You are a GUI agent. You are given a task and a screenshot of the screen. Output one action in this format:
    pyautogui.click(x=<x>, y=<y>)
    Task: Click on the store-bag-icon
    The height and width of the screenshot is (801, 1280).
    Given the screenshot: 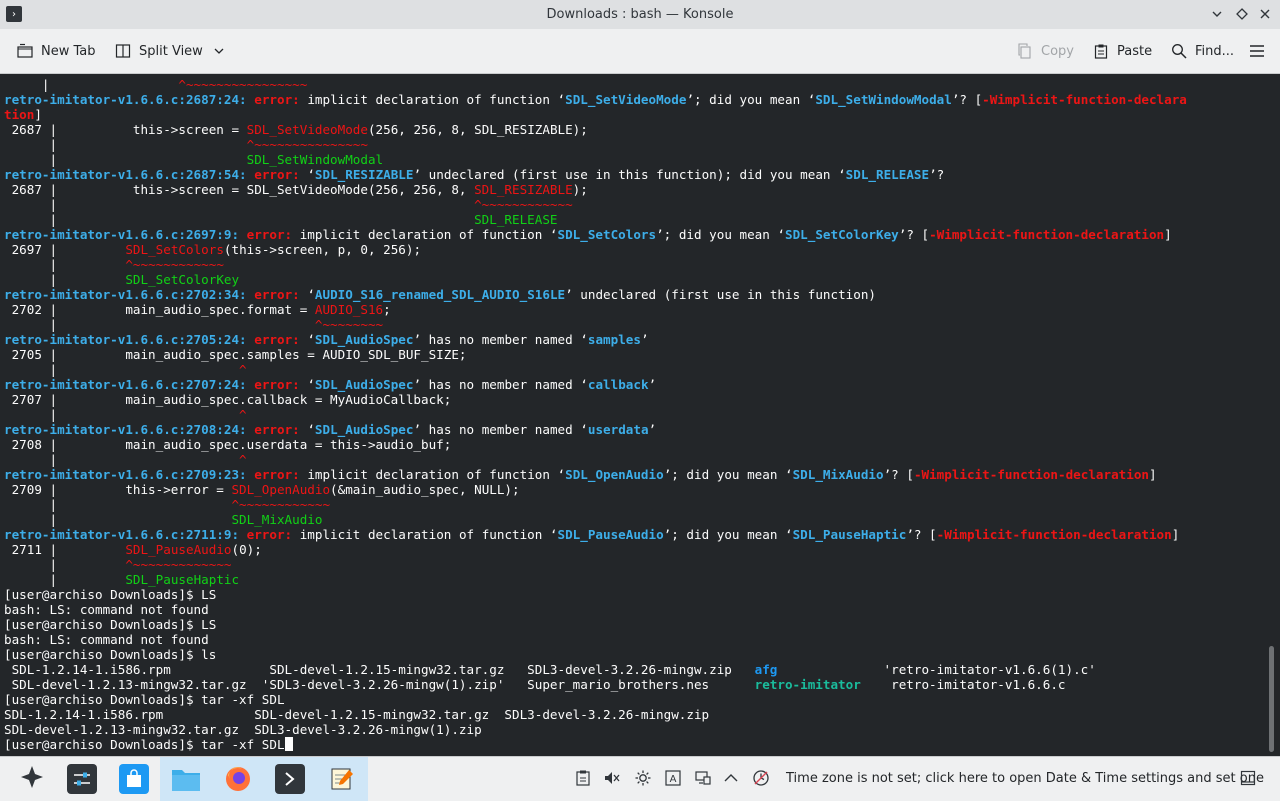 What is the action you would take?
    pyautogui.click(x=134, y=779)
    